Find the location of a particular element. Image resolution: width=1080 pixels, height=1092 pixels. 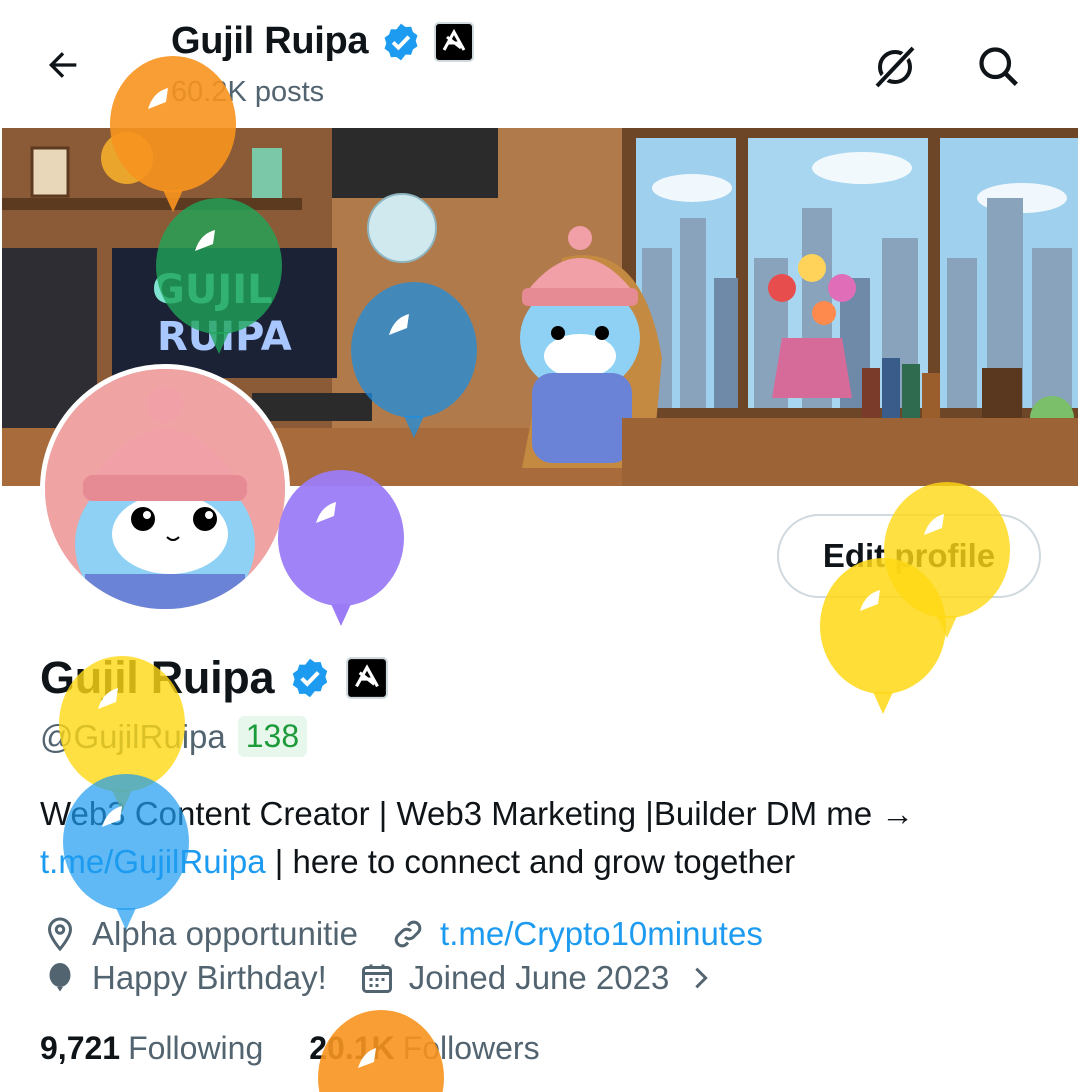

followers-label: Followers is located at coordinates (471, 1048).